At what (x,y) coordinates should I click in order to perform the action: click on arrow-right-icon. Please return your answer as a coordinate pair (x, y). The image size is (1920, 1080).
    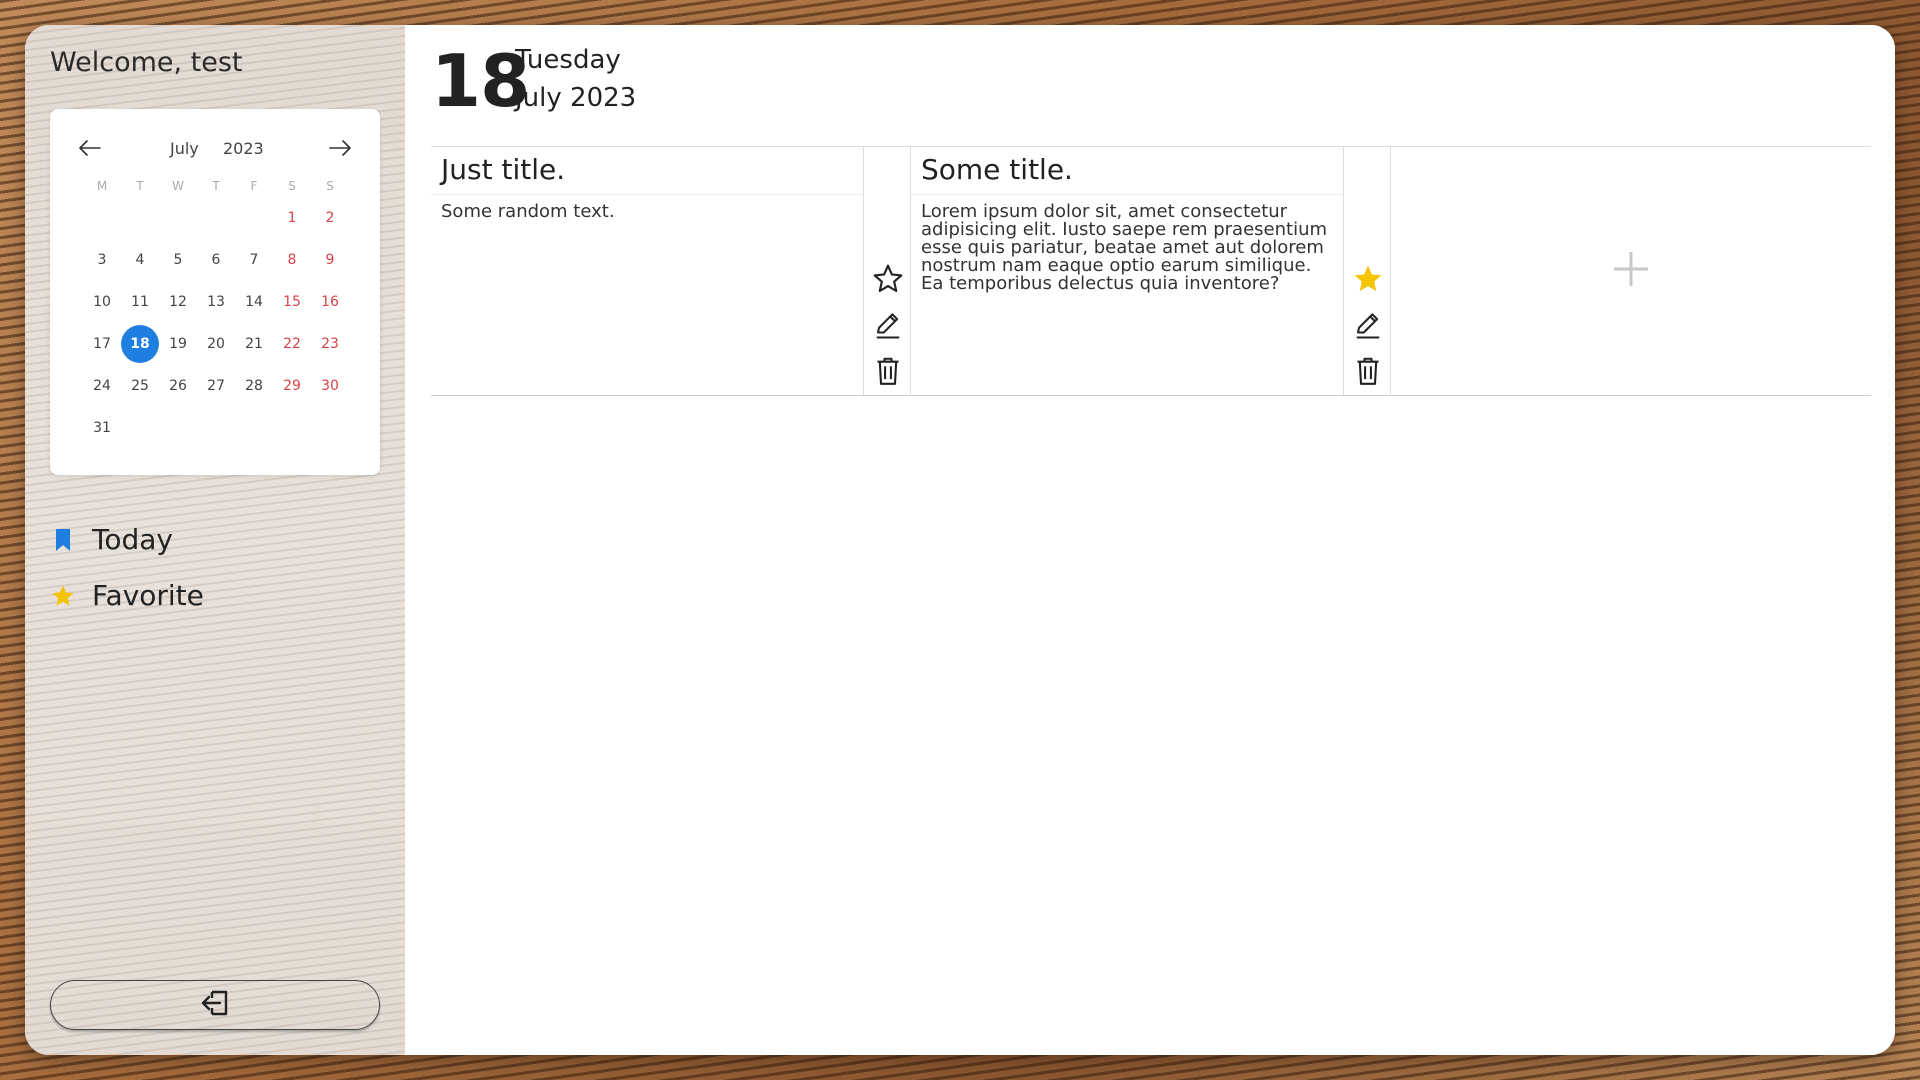
    Looking at the image, I should click on (340, 148).